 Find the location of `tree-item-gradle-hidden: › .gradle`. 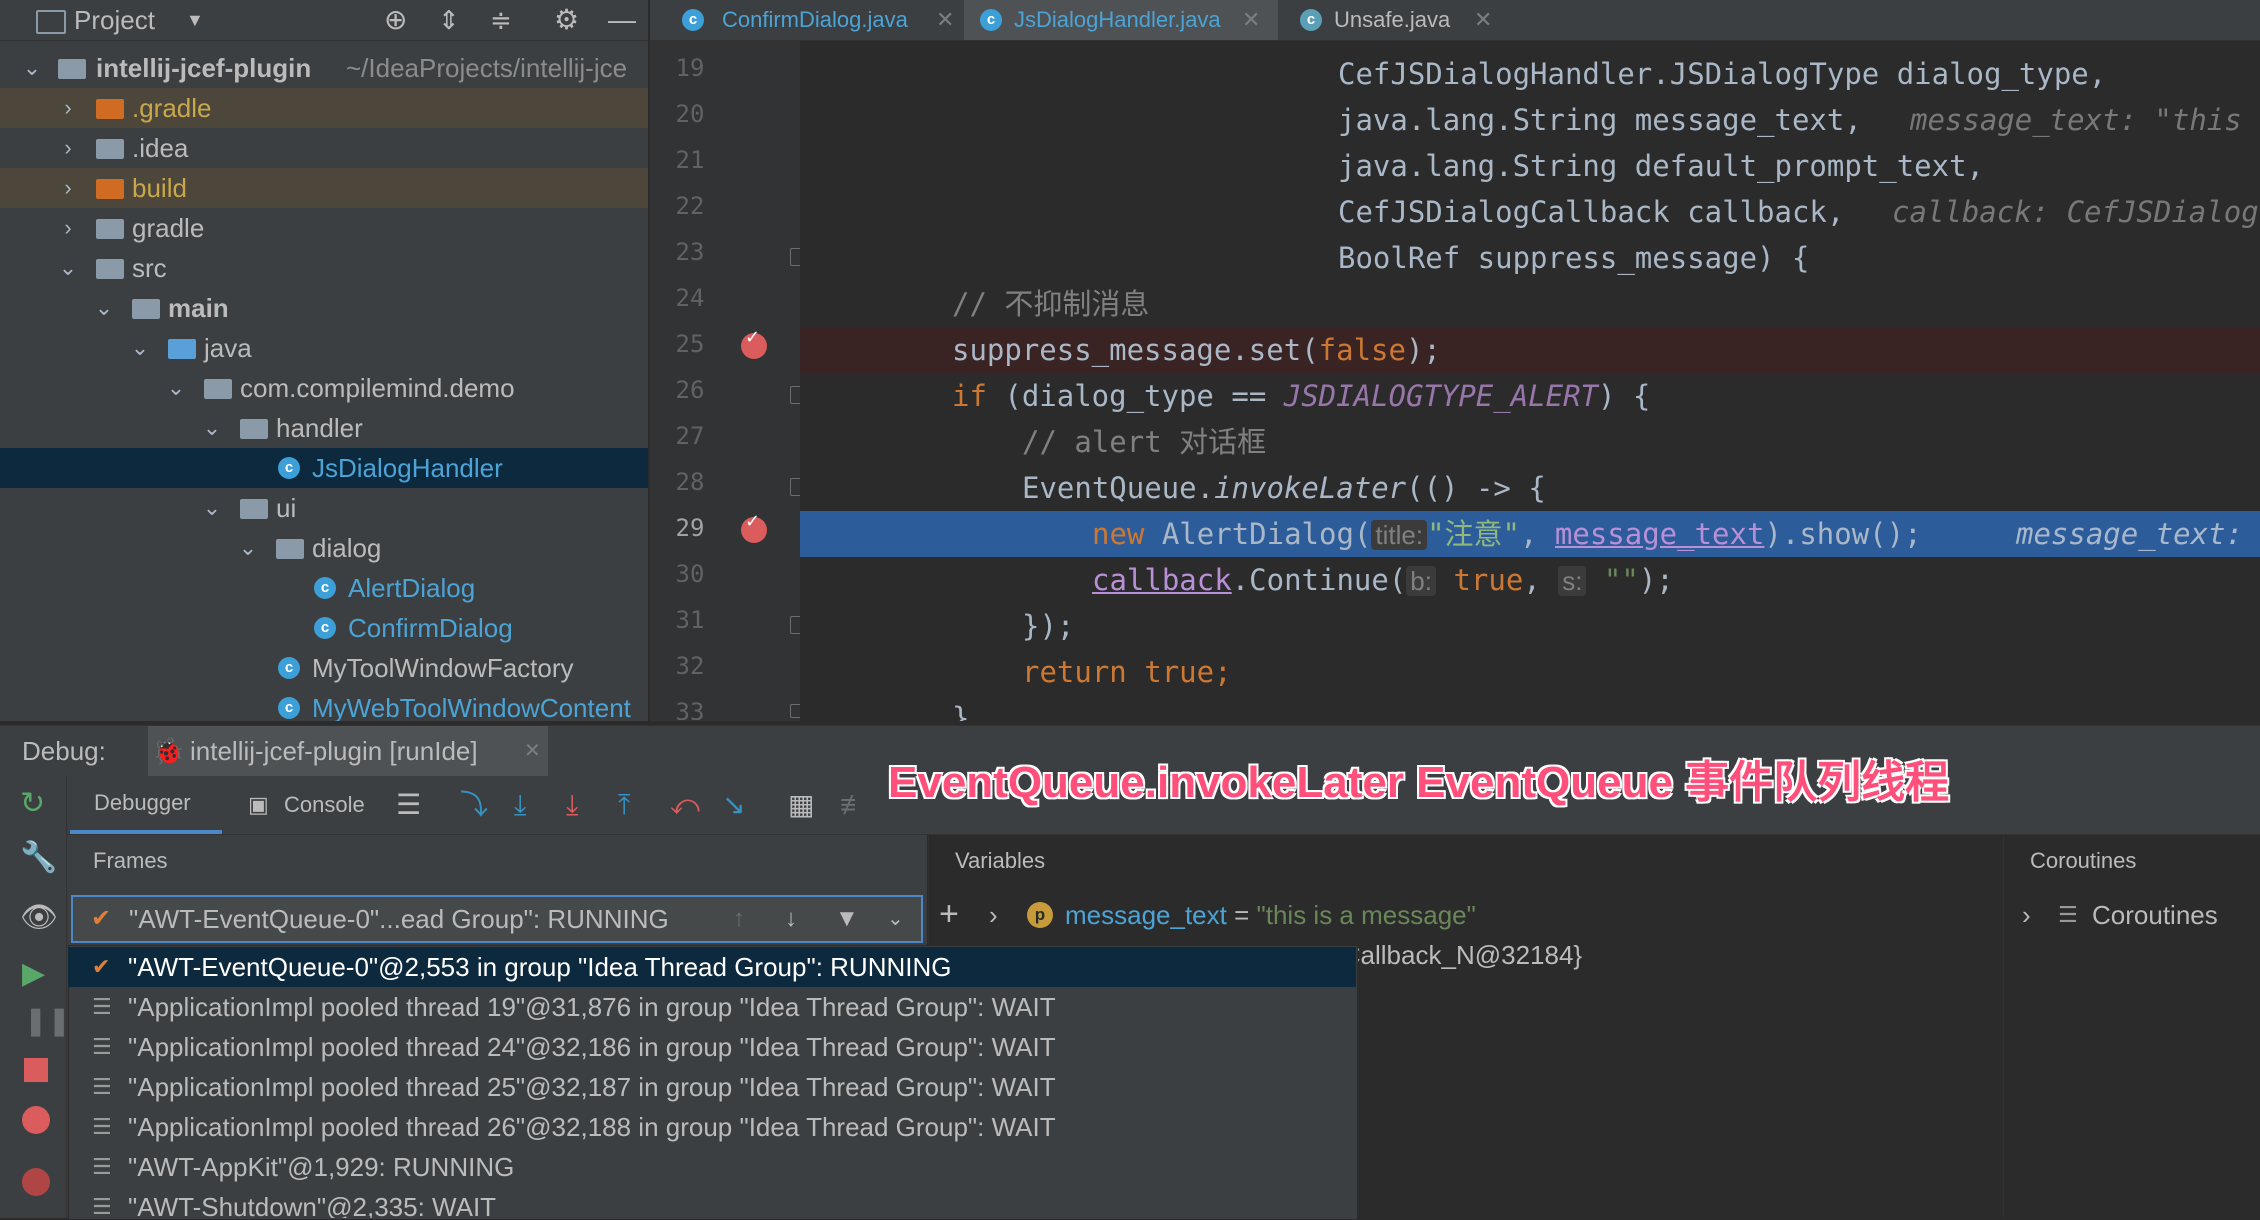

tree-item-gradle-hidden: › .gradle is located at coordinates (324, 108).